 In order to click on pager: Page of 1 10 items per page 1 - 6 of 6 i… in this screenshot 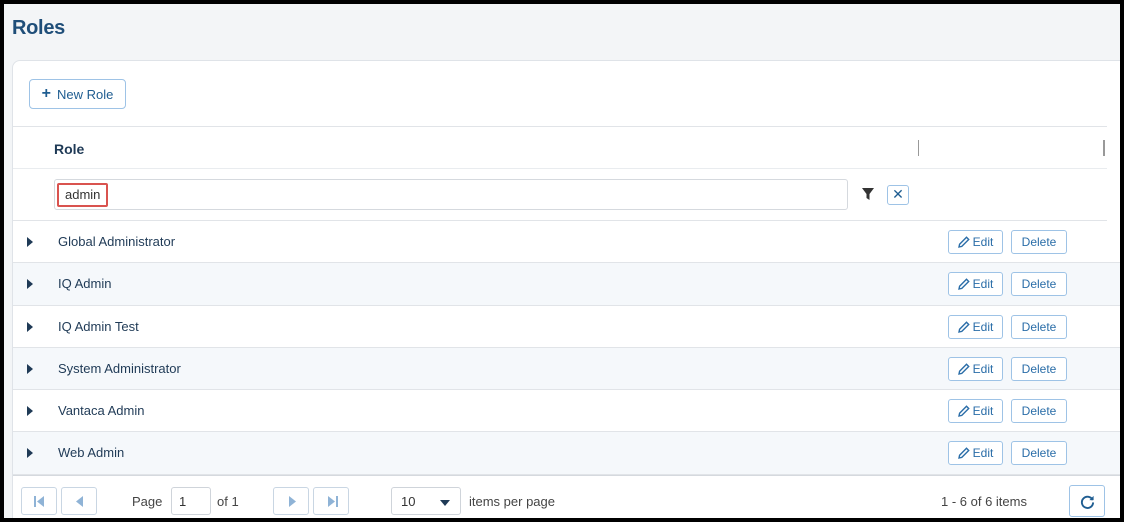, I will do `click(566, 496)`.